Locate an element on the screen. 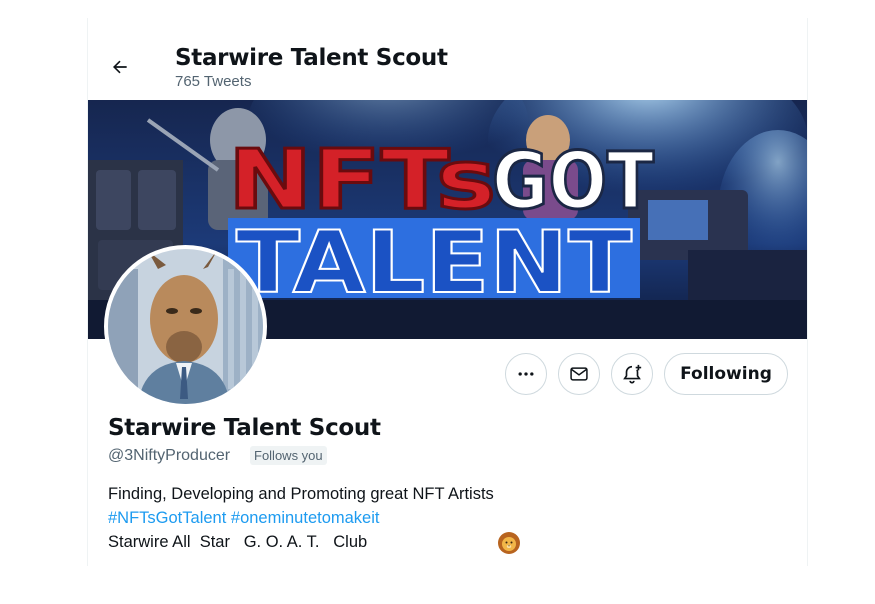 This screenshot has height=604, width=875. bio-line-3: Starwire All Star G. O. A. T. Club is located at coordinates (238, 542).